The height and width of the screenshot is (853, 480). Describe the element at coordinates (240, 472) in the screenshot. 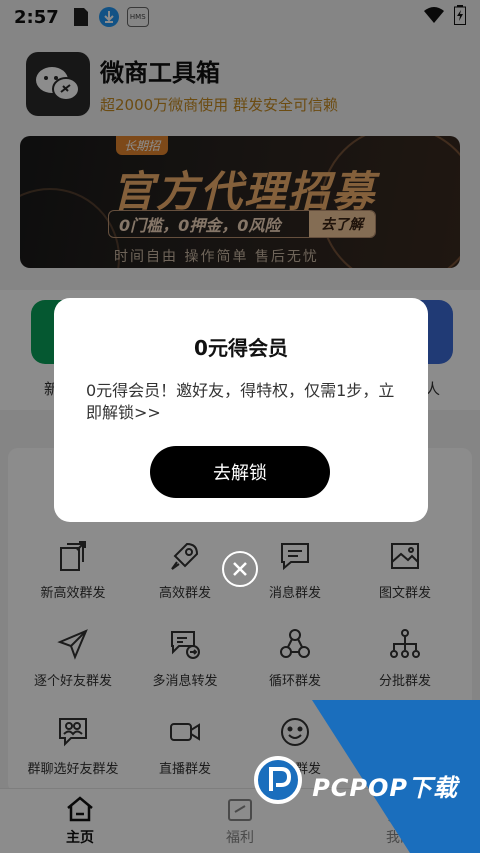

I see `unlock-button: 去解锁` at that location.